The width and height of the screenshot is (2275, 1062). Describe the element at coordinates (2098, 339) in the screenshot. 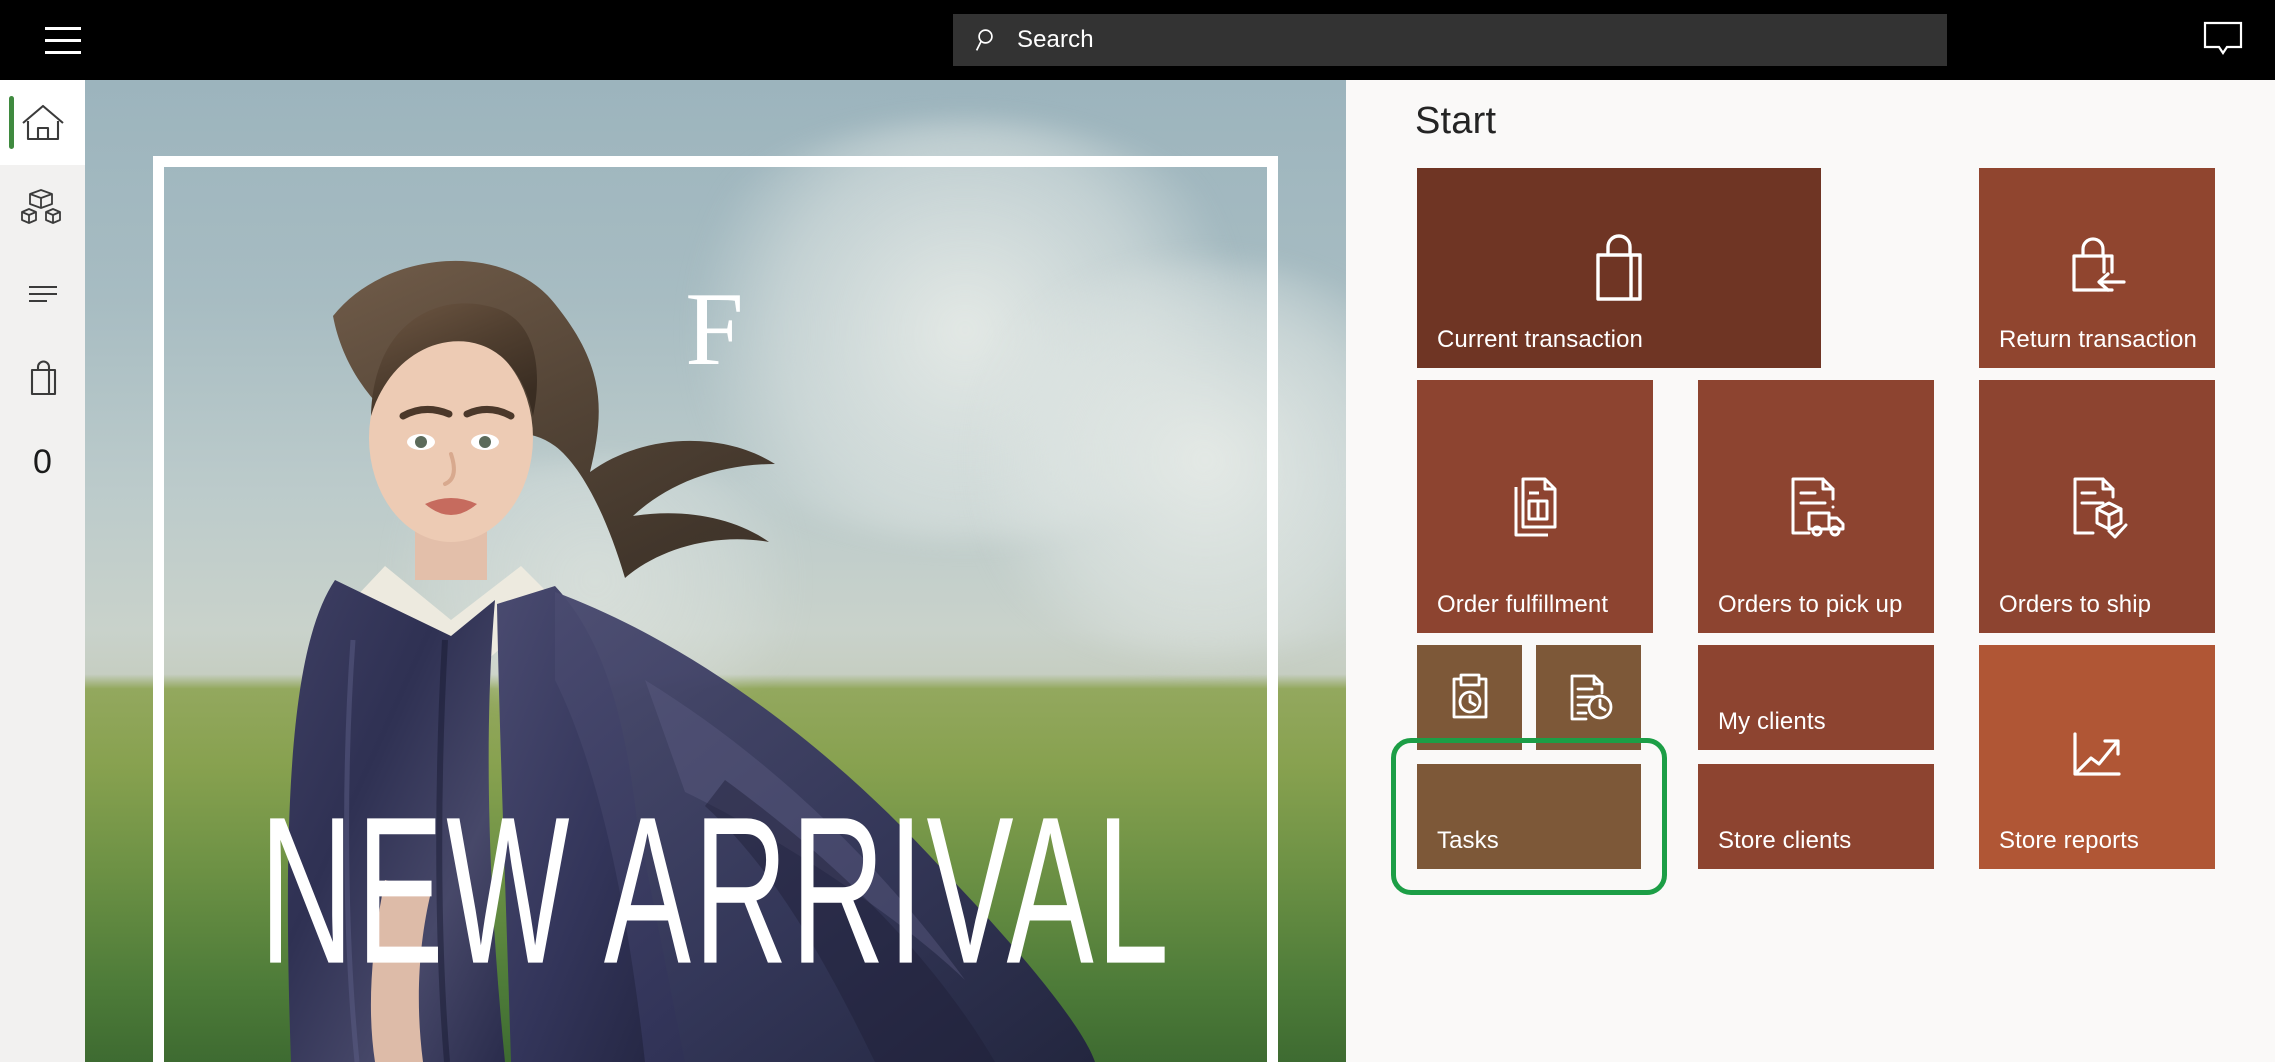

I see `tile-label: Return transaction` at that location.